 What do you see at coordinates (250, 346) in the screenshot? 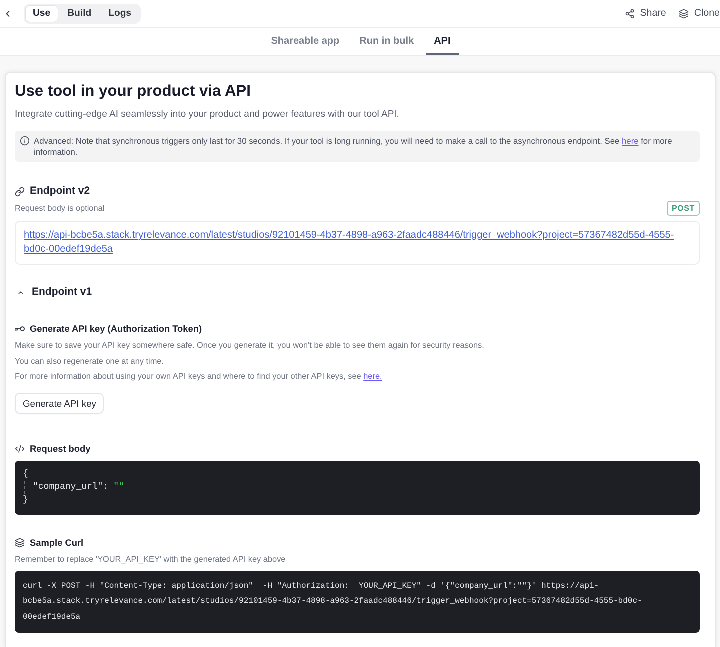
I see `help-text: Make sure to save your API key somewhere safe. Once you generate it, you won't be able to see them again for security reasons.` at bounding box center [250, 346].